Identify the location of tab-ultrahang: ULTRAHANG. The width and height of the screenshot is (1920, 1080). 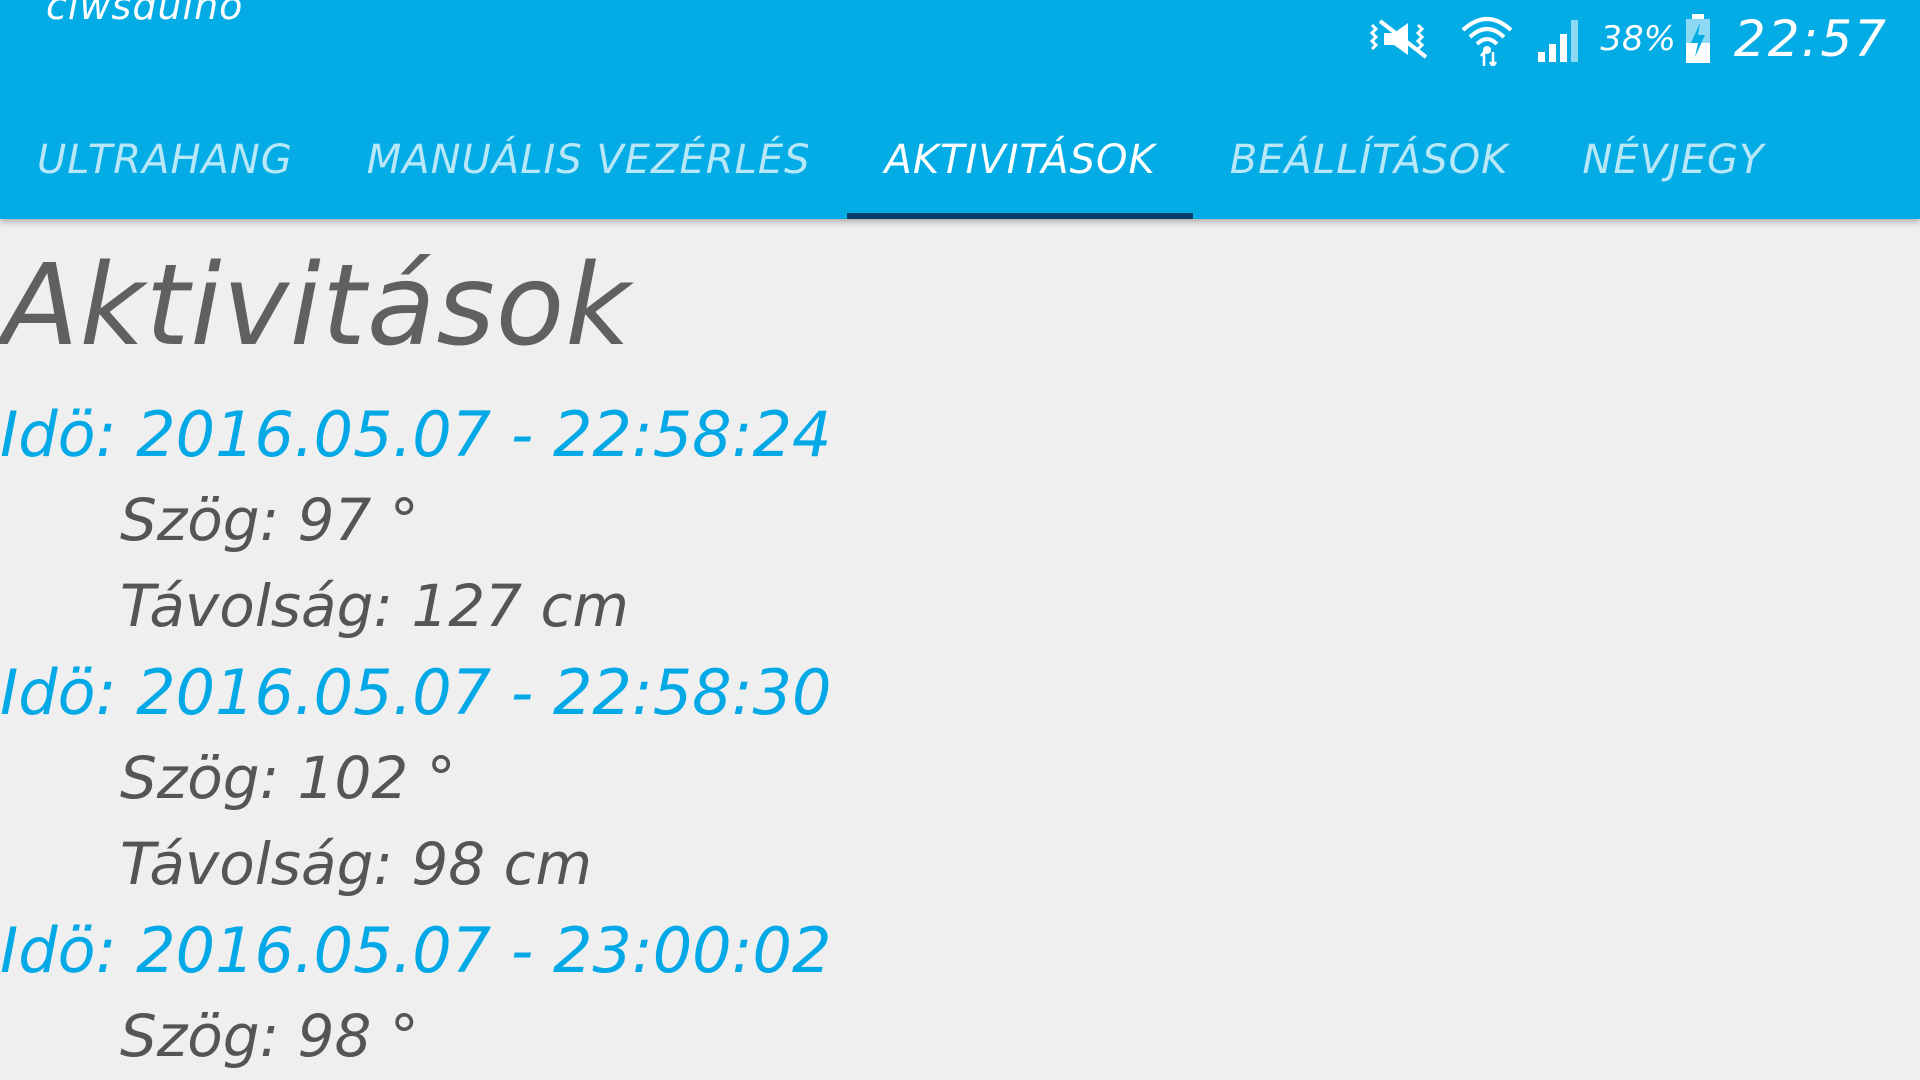
(165, 159).